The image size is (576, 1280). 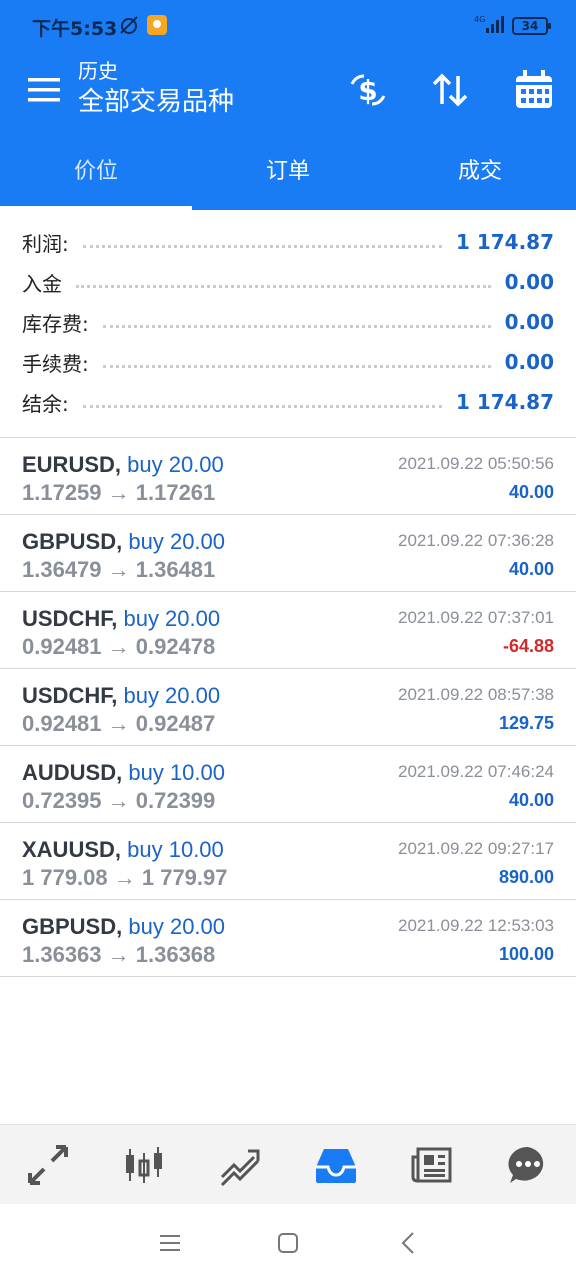 What do you see at coordinates (288, 28) in the screenshot?
I see `status-bar: 下午5:53 4G 34` at bounding box center [288, 28].